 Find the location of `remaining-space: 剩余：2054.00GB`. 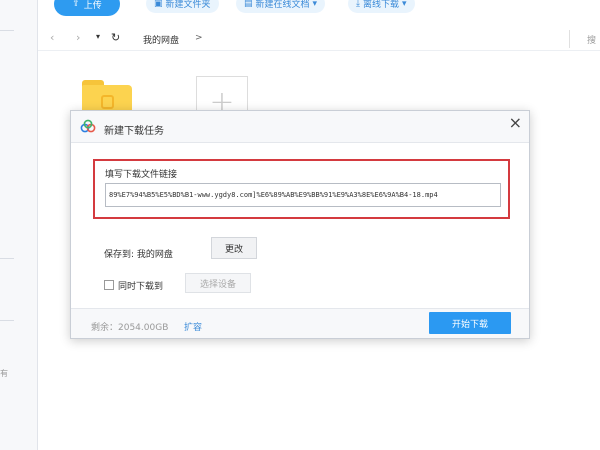

remaining-space: 剩余：2054.00GB is located at coordinates (130, 328).